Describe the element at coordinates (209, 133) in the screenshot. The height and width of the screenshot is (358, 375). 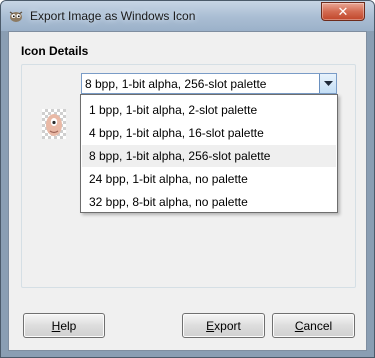
I see `format-option: 4 bpp, 1-bit alpha, 16-slot palette` at that location.